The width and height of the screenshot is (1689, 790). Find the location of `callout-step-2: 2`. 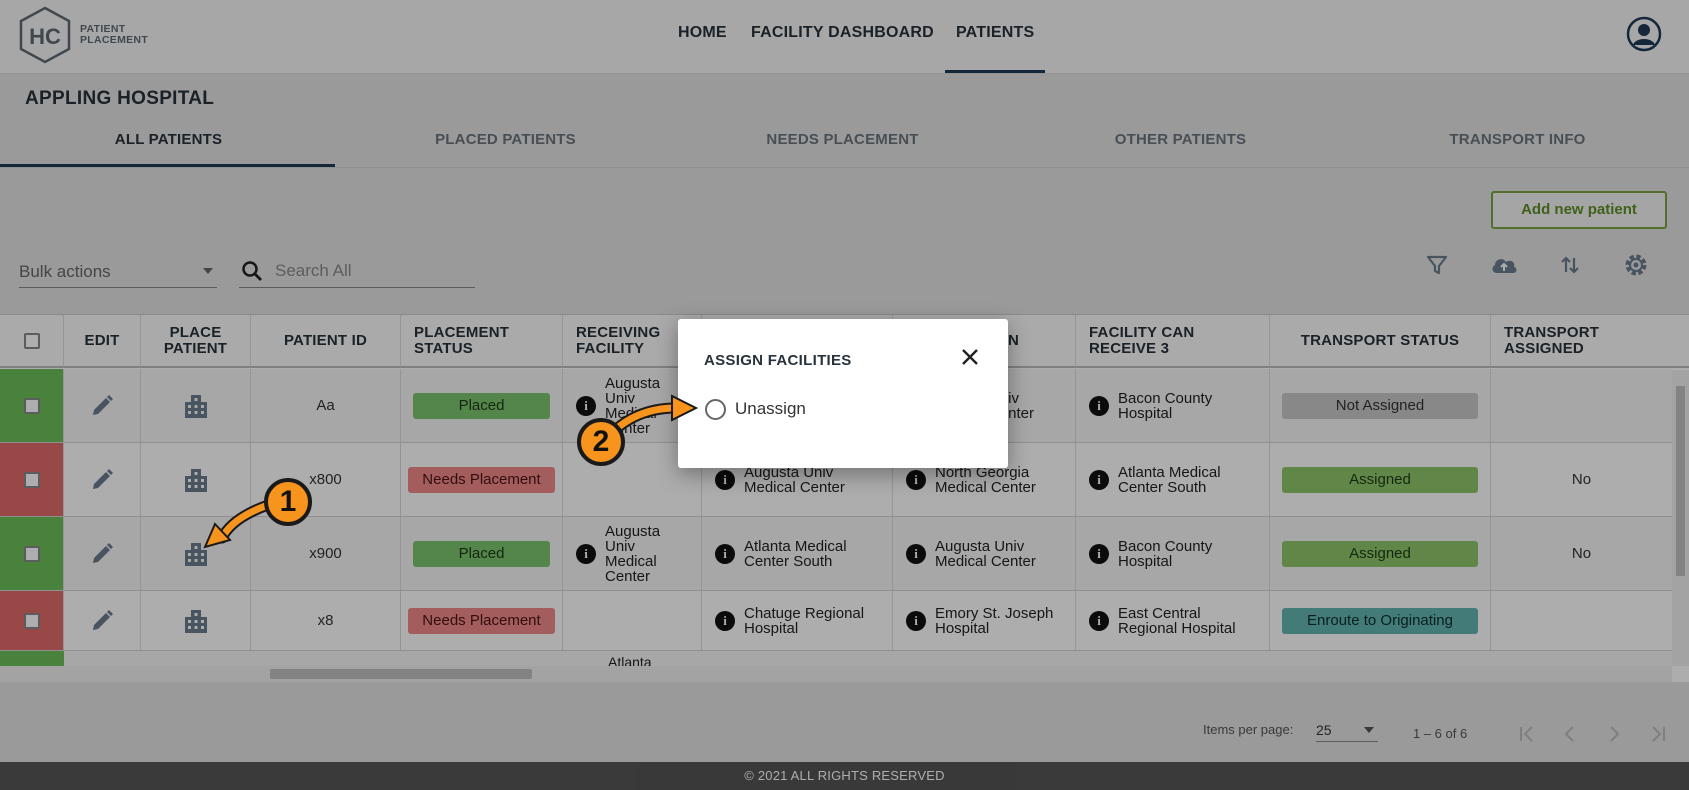

callout-step-2: 2 is located at coordinates (601, 442).